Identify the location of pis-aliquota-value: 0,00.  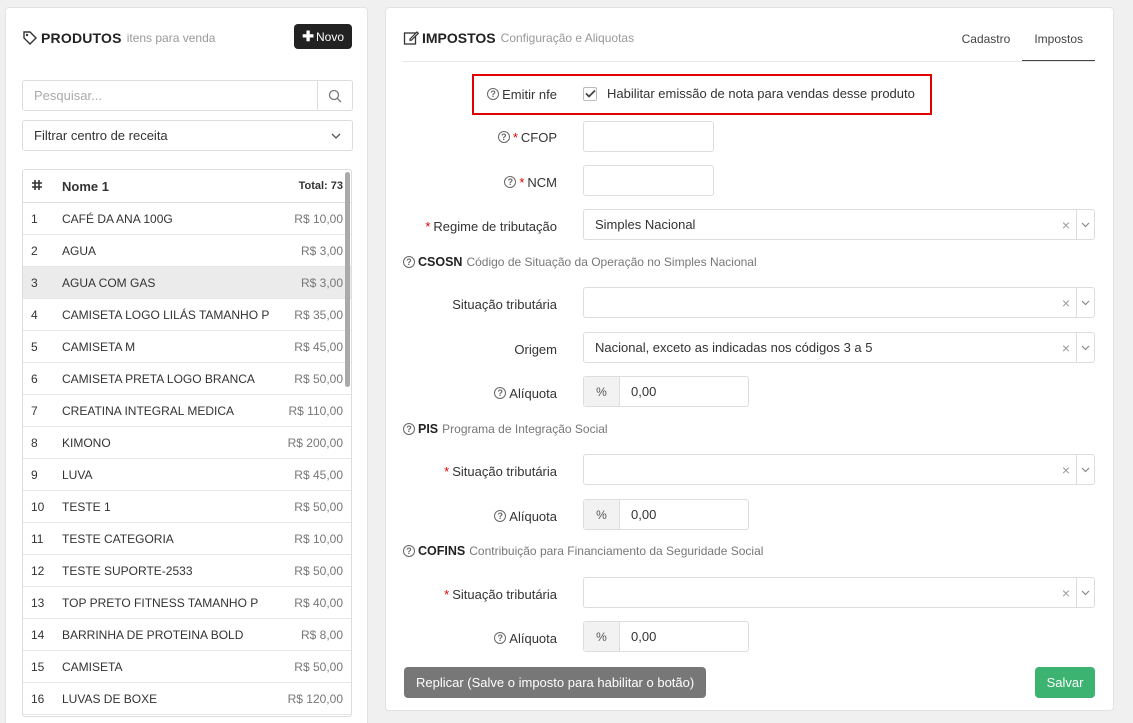
(644, 514).